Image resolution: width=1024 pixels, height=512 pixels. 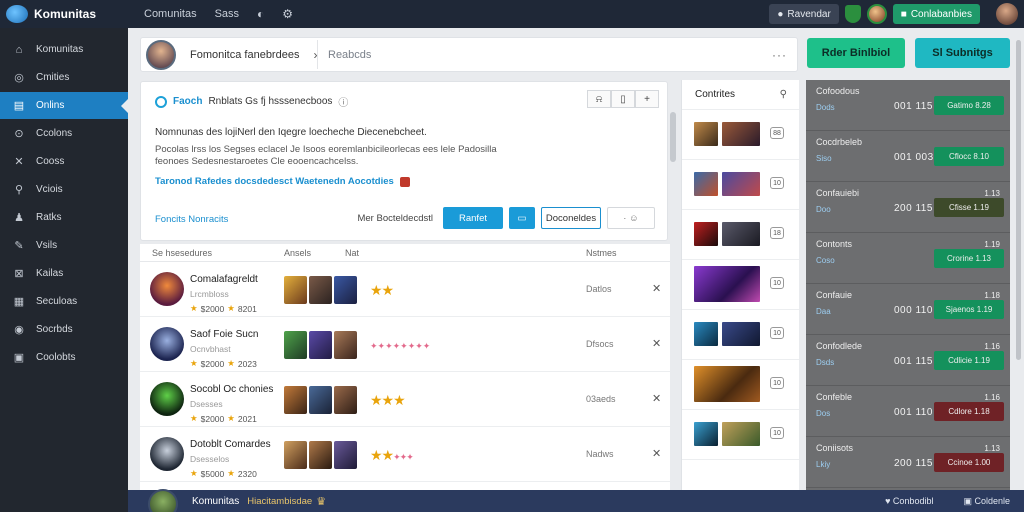 What do you see at coordinates (969, 156) in the screenshot?
I see `stat-button: Cflocc 8.10` at bounding box center [969, 156].